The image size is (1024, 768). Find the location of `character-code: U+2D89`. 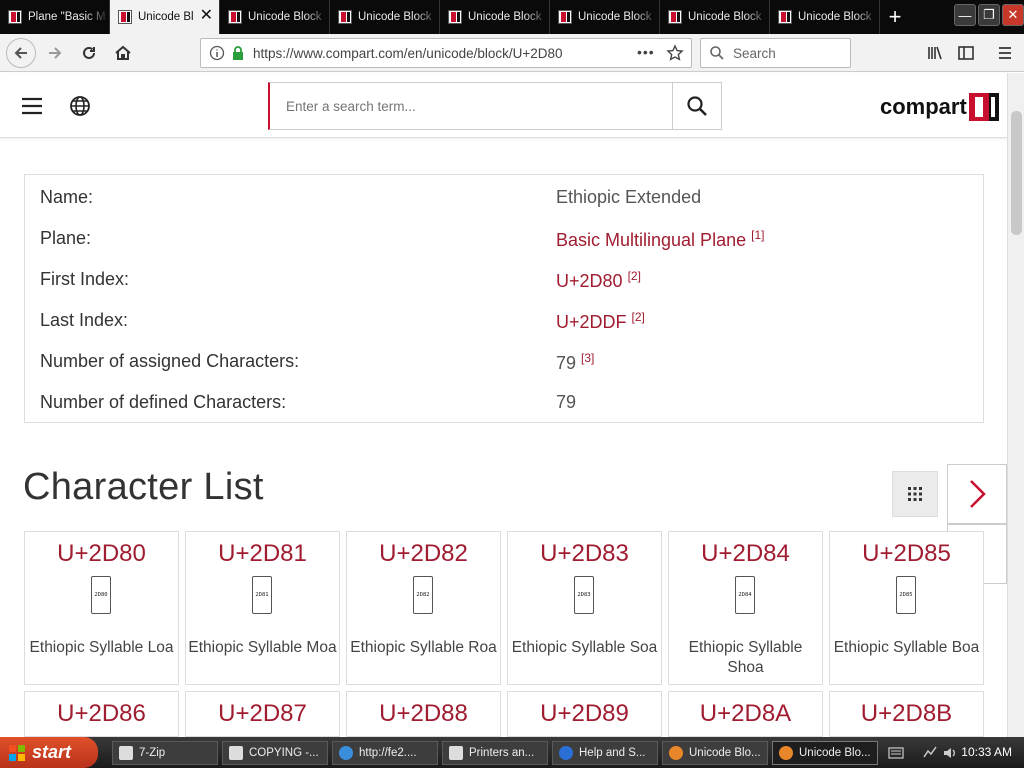

character-code: U+2D89 is located at coordinates (584, 713).